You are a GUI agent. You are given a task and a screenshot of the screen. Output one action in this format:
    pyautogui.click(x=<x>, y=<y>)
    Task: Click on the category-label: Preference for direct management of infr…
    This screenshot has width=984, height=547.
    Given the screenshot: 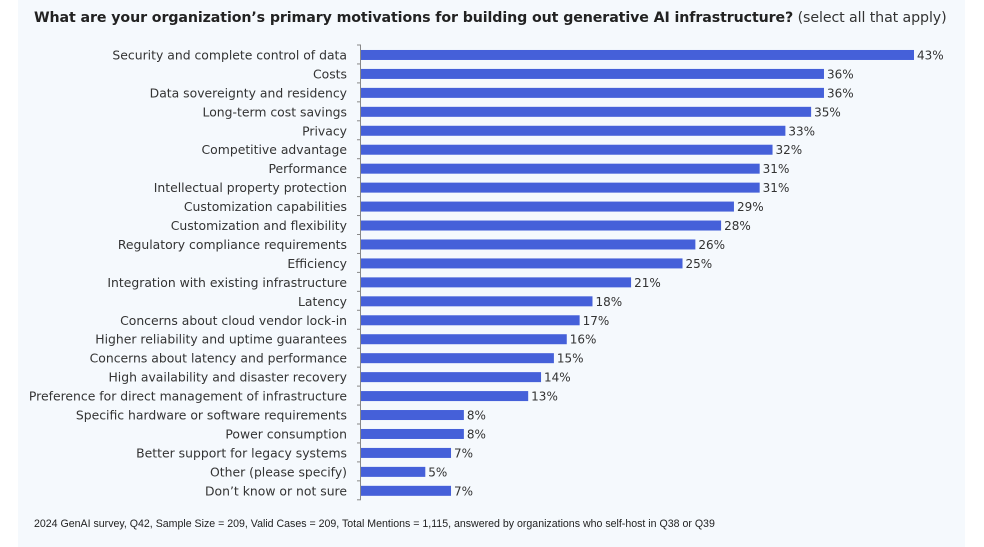 What is the action you would take?
    pyautogui.click(x=188, y=396)
    